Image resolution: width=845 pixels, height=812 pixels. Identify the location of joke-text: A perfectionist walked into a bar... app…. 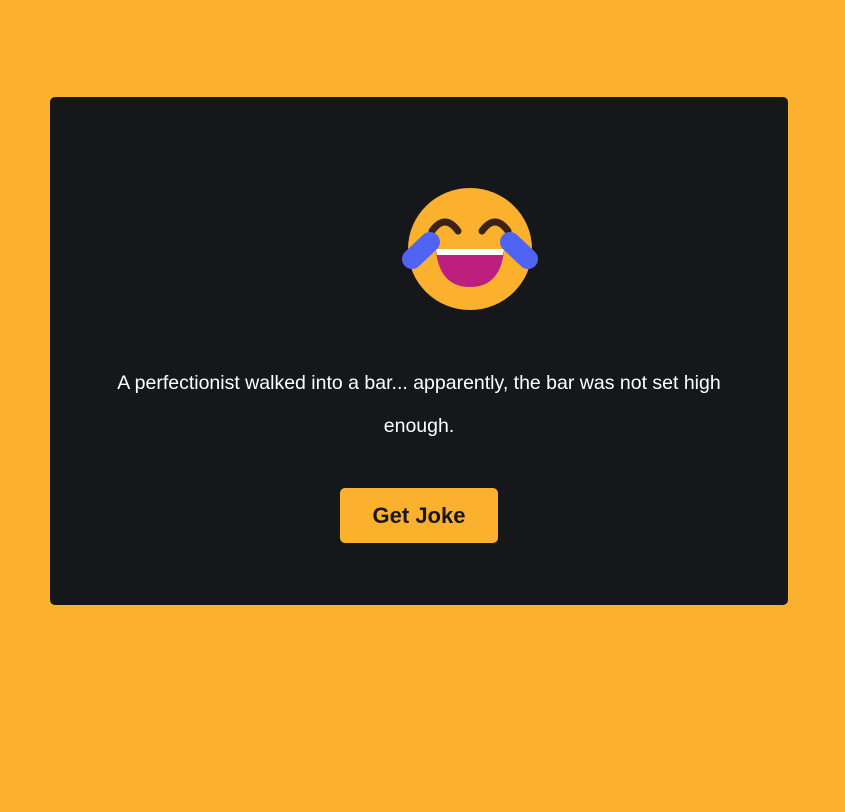
(419, 404).